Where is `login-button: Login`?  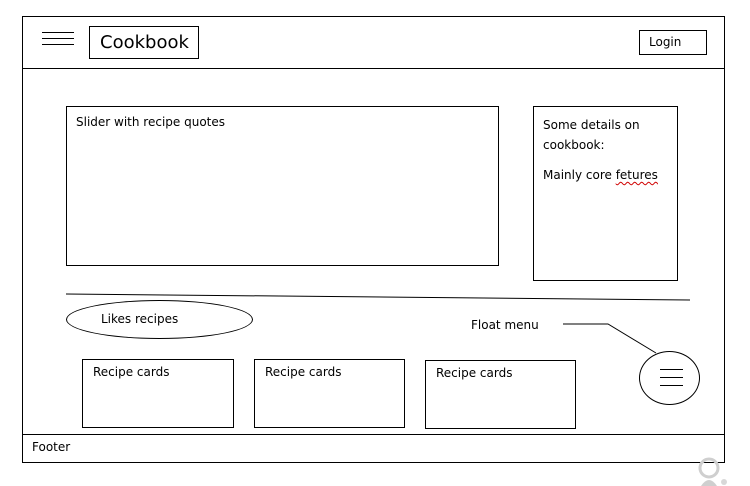 login-button: Login is located at coordinates (673, 42).